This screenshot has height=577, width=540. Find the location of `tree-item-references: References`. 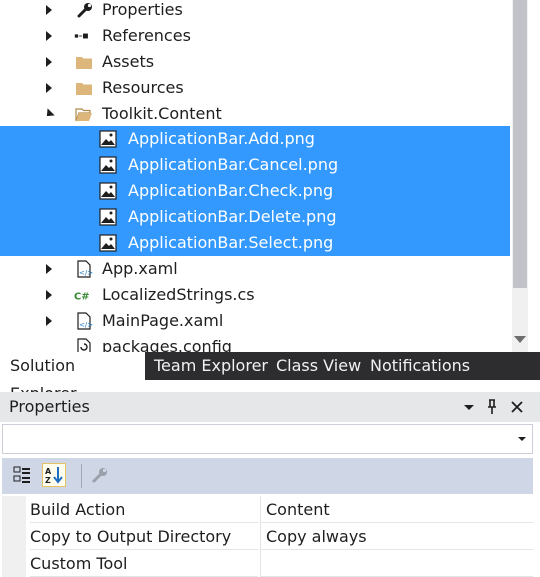

tree-item-references: References is located at coordinates (255, 36).